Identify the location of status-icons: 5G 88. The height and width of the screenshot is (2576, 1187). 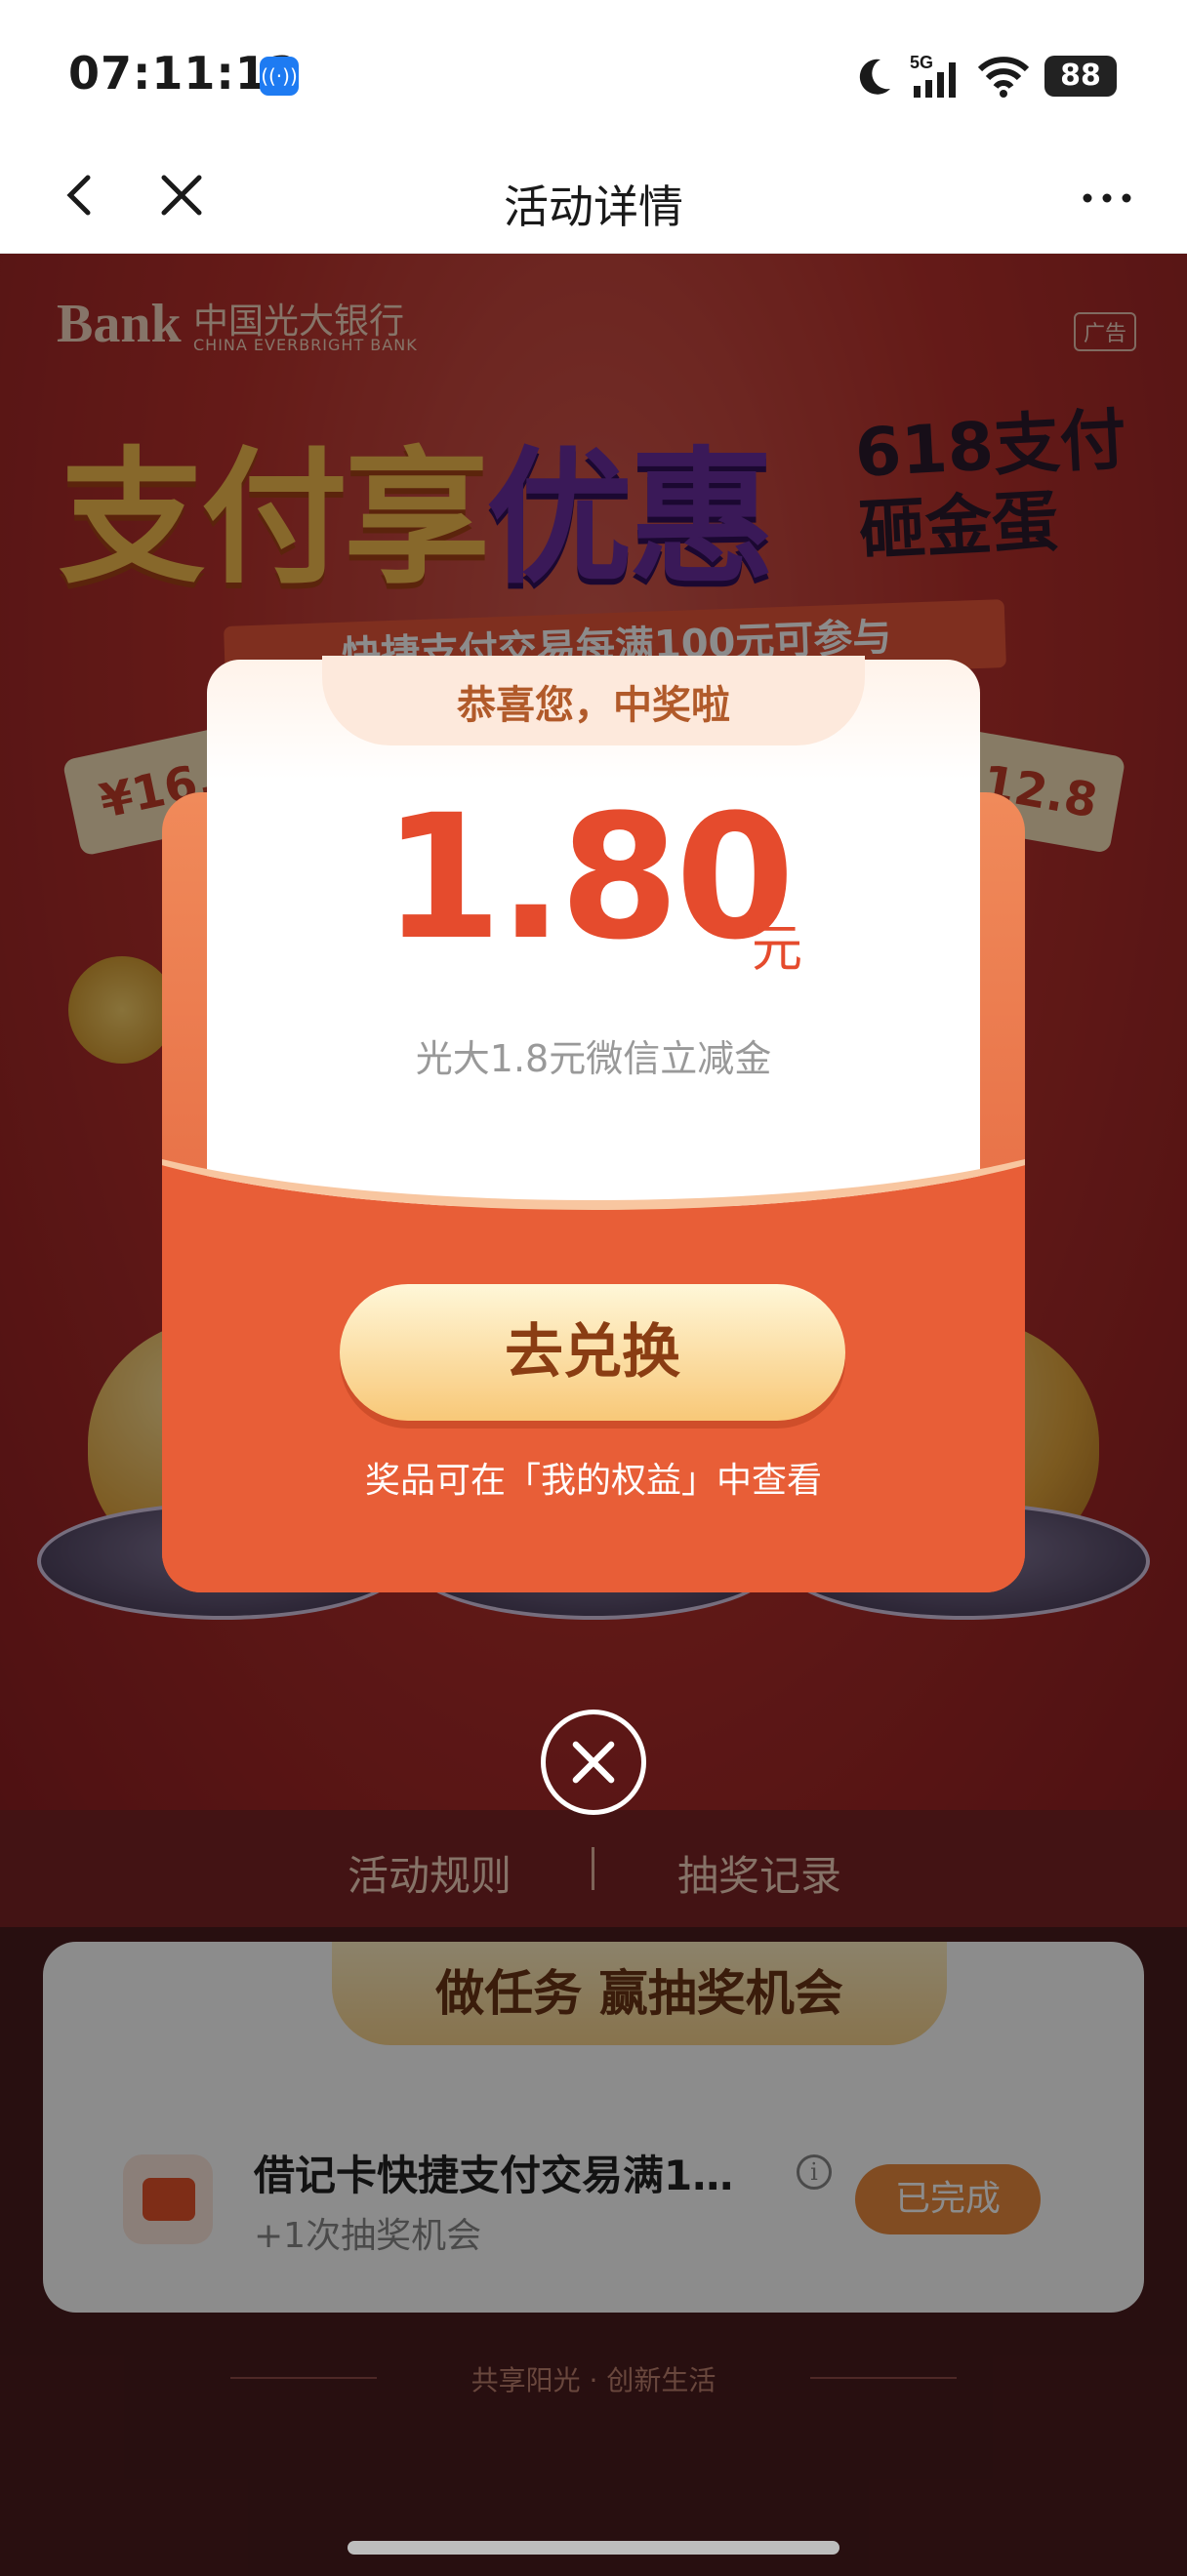
(984, 76).